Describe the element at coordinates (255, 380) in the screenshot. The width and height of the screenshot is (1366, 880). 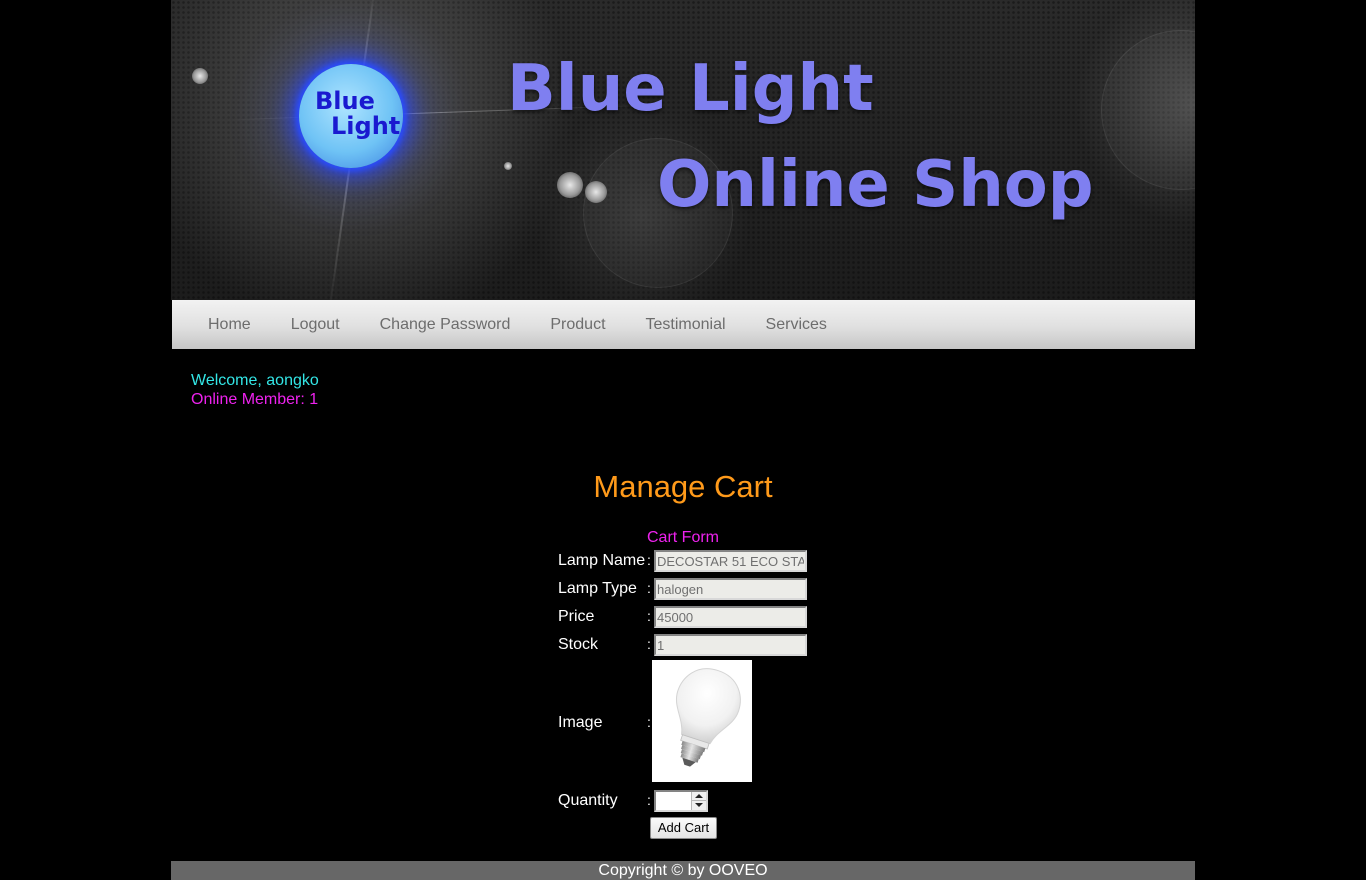
I see `welcome-text: Welcome, aongko` at that location.